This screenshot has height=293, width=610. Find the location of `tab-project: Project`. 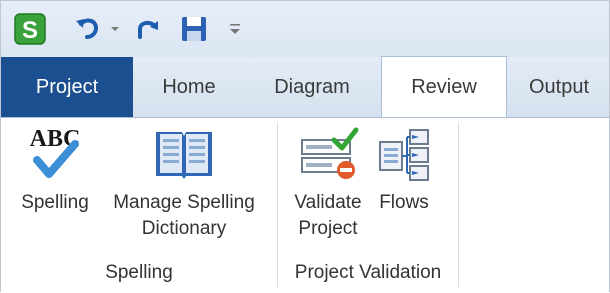

tab-project: Project is located at coordinates (67, 87).